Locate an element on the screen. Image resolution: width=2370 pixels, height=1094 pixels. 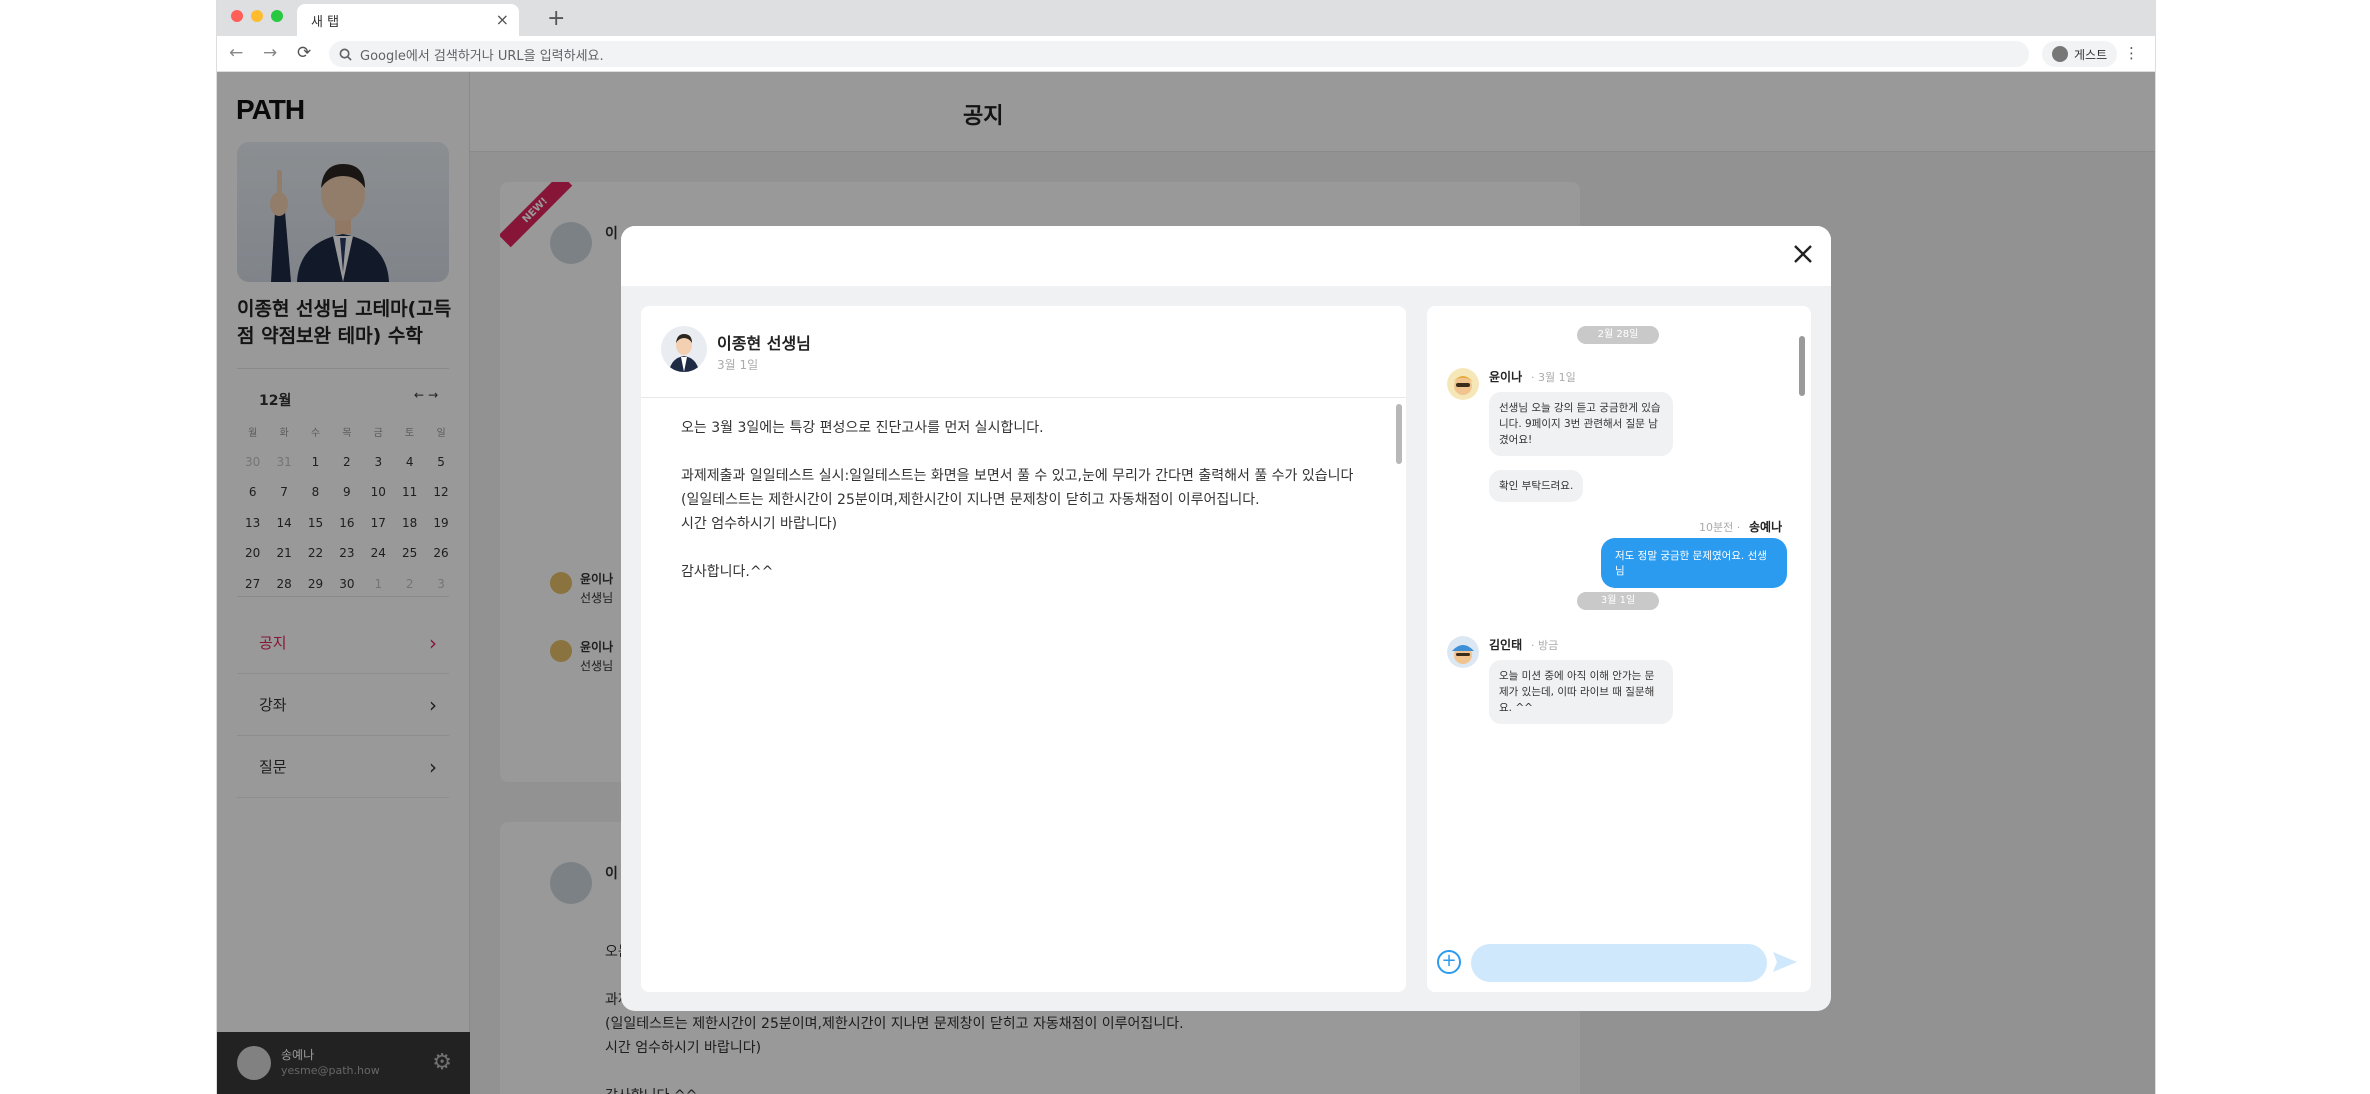
profile-label: 게스트 is located at coordinates (2091, 54).